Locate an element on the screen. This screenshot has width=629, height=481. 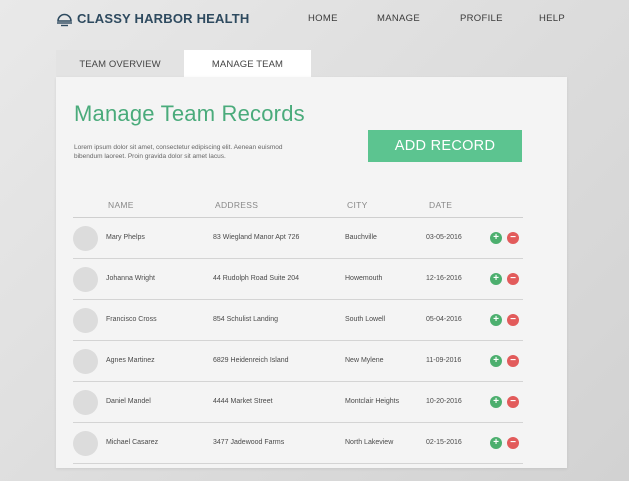
column-header-date: DATE is located at coordinates (440, 205).